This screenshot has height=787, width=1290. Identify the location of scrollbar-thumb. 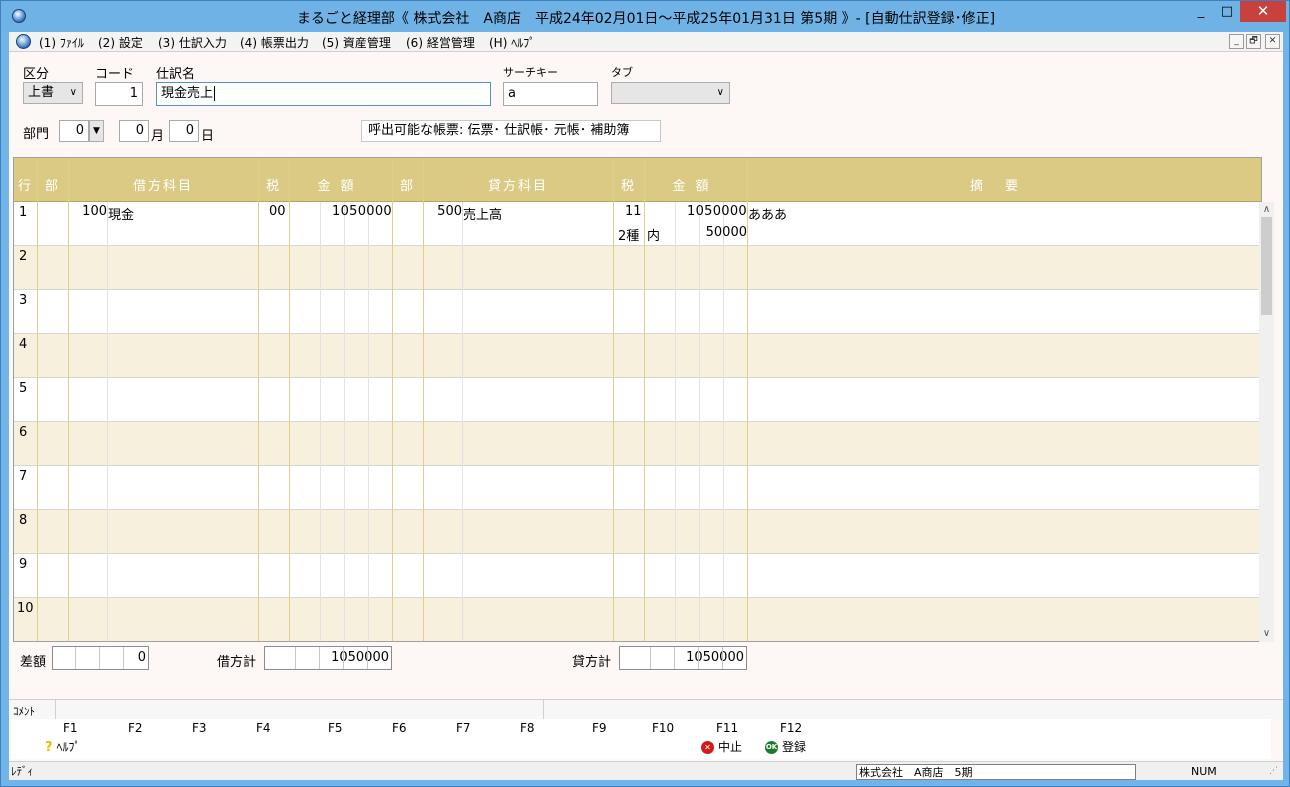
(1266, 266).